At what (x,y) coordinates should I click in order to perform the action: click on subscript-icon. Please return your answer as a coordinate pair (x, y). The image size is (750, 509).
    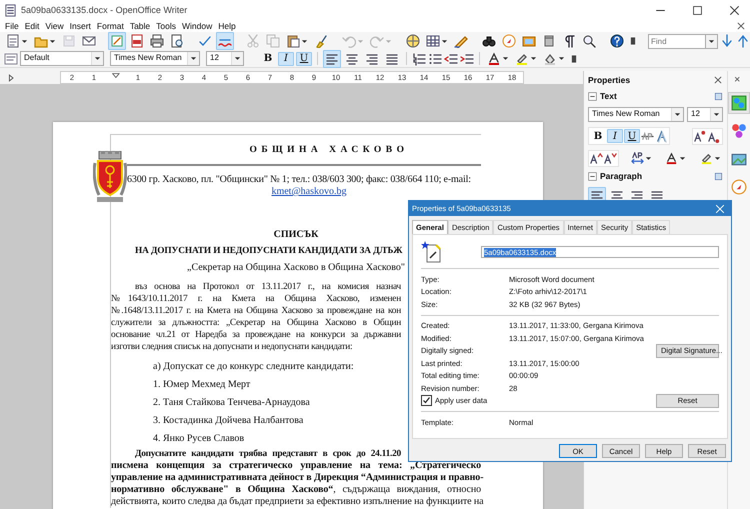
    Looking at the image, I should click on (714, 136).